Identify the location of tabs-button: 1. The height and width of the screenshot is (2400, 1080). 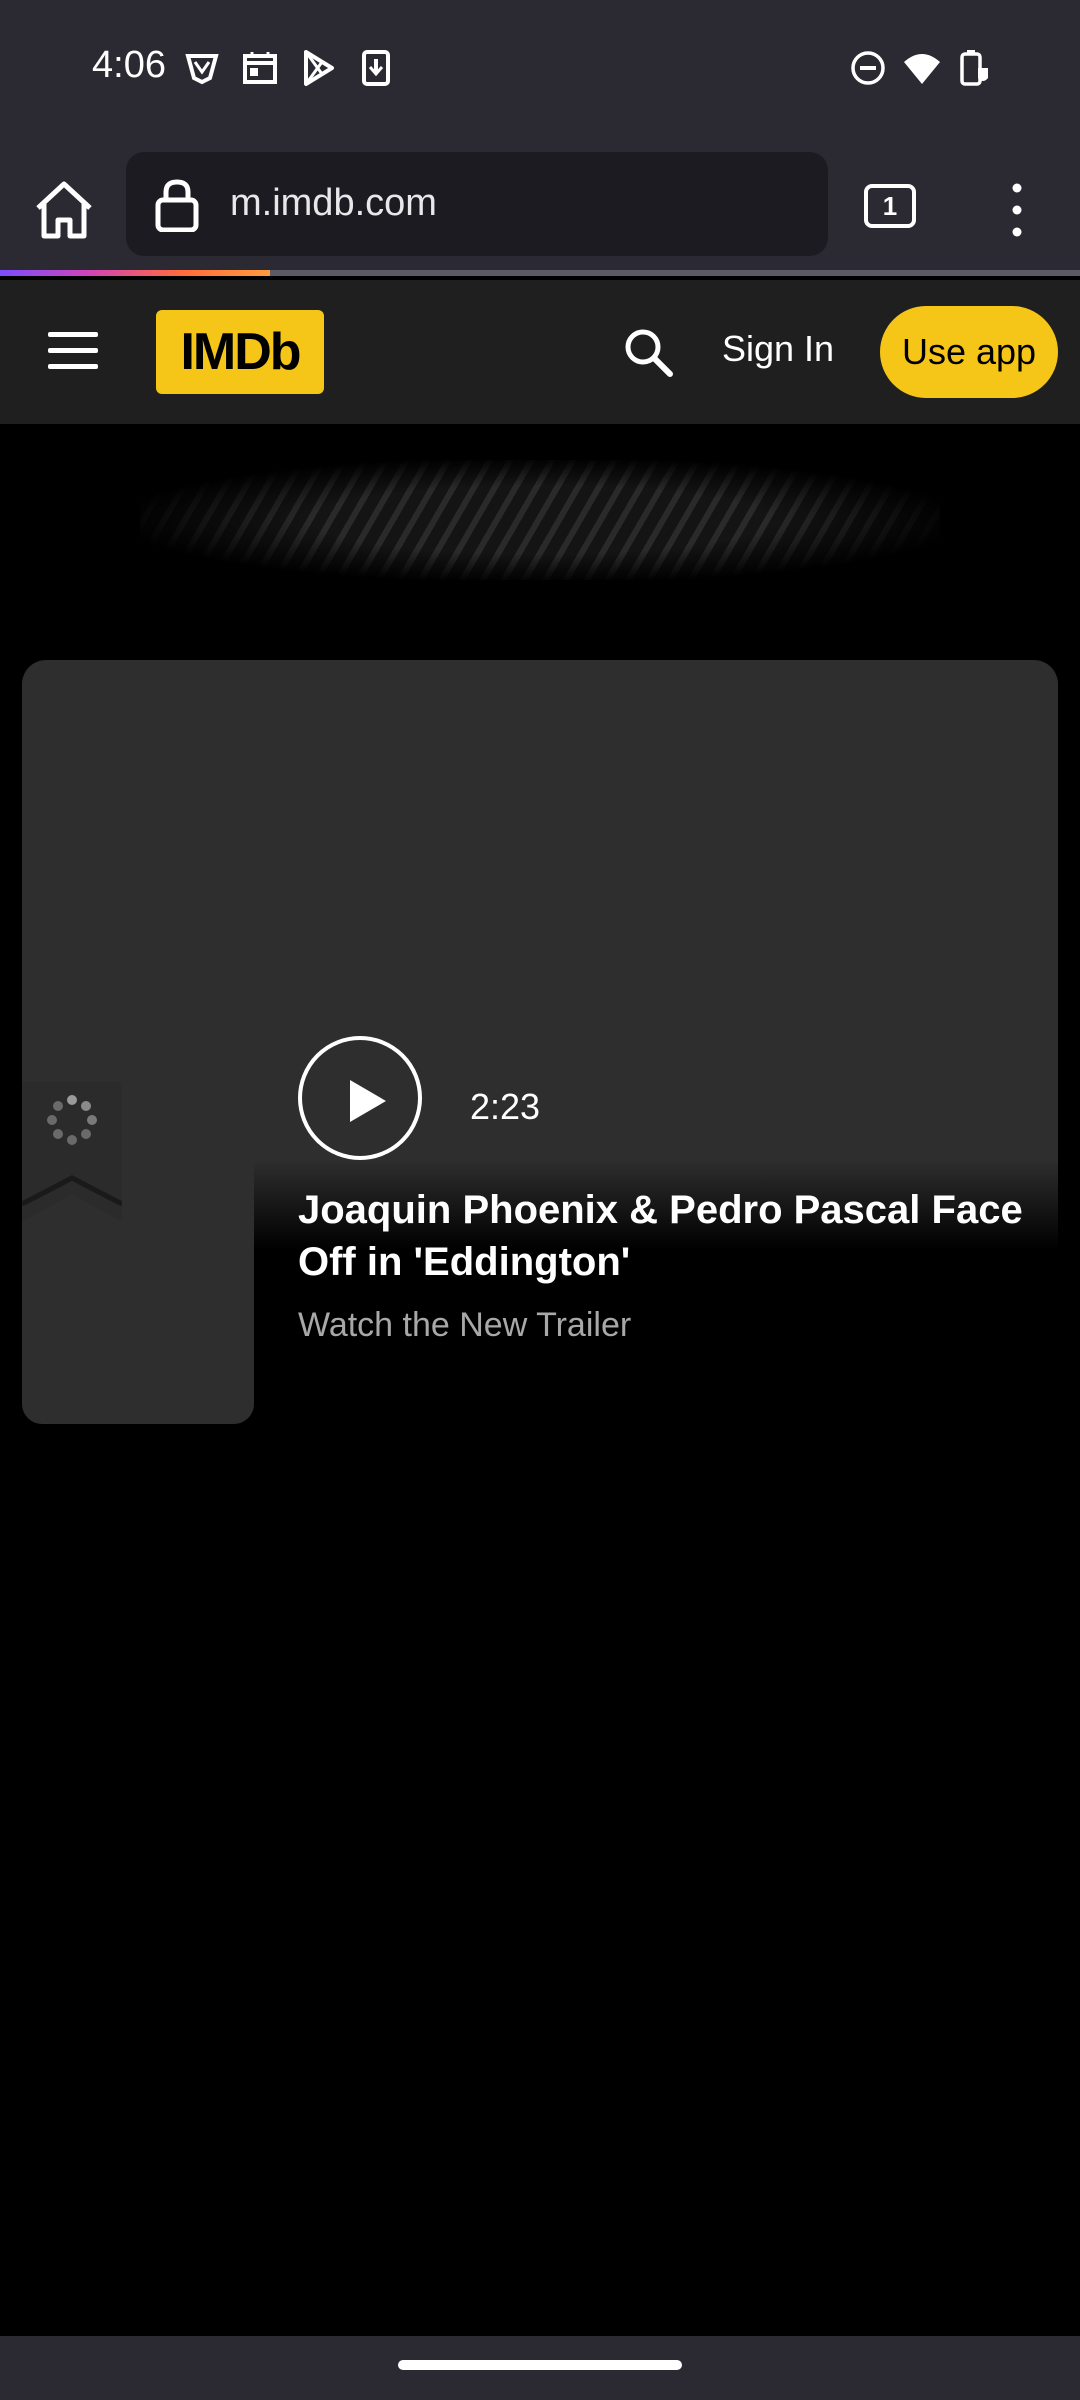
(890, 206).